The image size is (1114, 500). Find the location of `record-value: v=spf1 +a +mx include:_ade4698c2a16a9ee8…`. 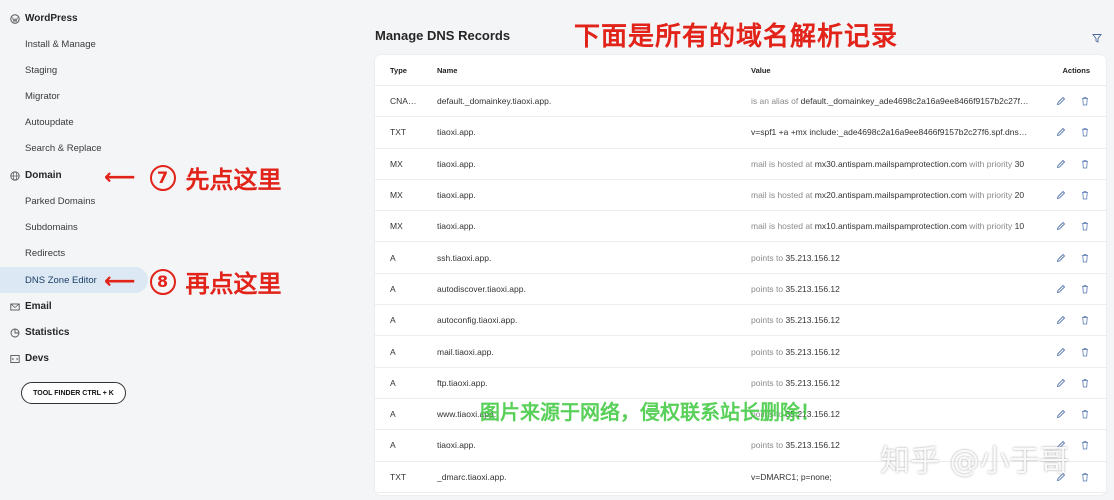

record-value: v=spf1 +a +mx include:_ade4698c2a16a9ee8… is located at coordinates (883, 132).